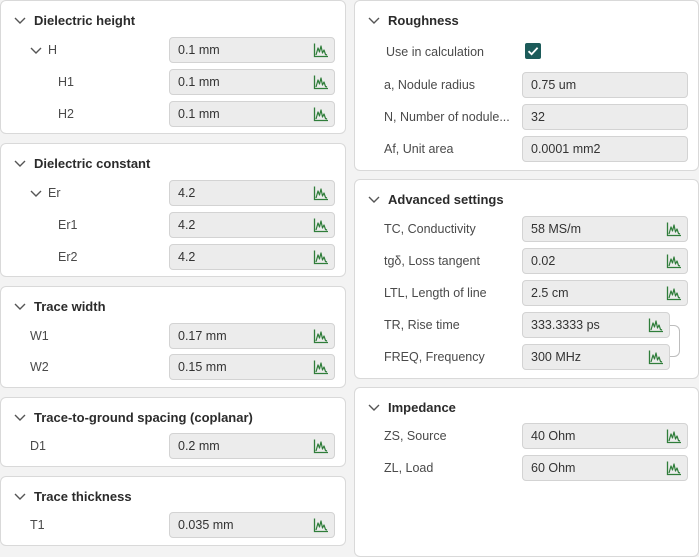 The width and height of the screenshot is (699, 557). What do you see at coordinates (605, 85) in the screenshot?
I see `param-value-field: 0.75 um` at bounding box center [605, 85].